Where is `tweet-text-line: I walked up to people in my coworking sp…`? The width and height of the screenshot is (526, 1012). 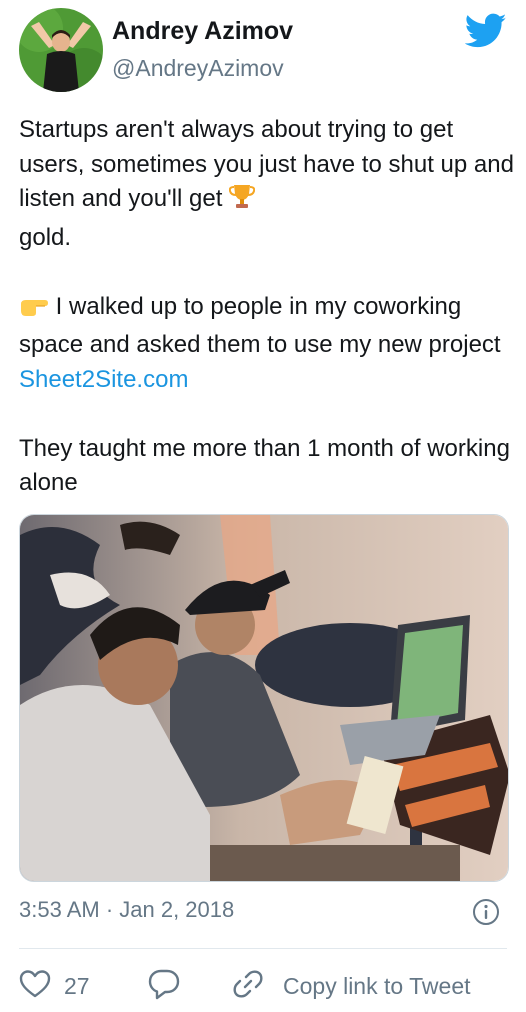
tweet-text-line: I walked up to people in my coworking sp… is located at coordinates (260, 325).